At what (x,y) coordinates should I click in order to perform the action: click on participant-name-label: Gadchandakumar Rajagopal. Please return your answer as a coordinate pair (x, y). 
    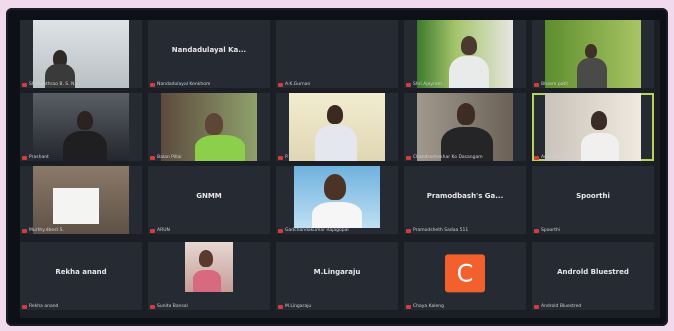
    Looking at the image, I should click on (313, 230).